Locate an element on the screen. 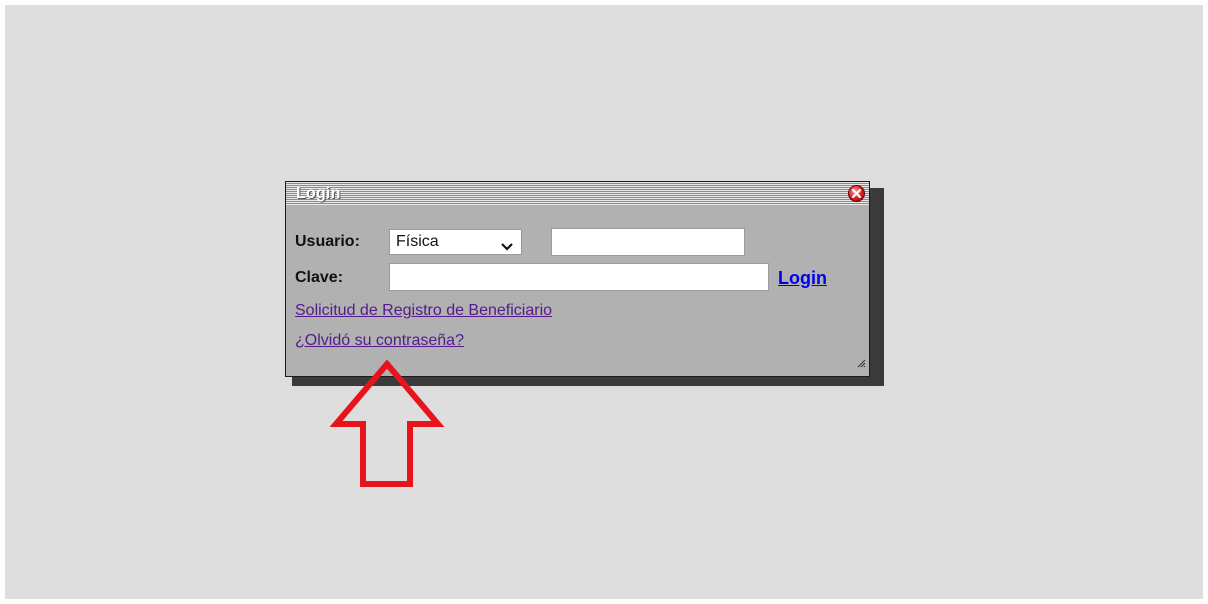 Image resolution: width=1208 pixels, height=604 pixels. usuario-type-select: Física is located at coordinates (455, 242).